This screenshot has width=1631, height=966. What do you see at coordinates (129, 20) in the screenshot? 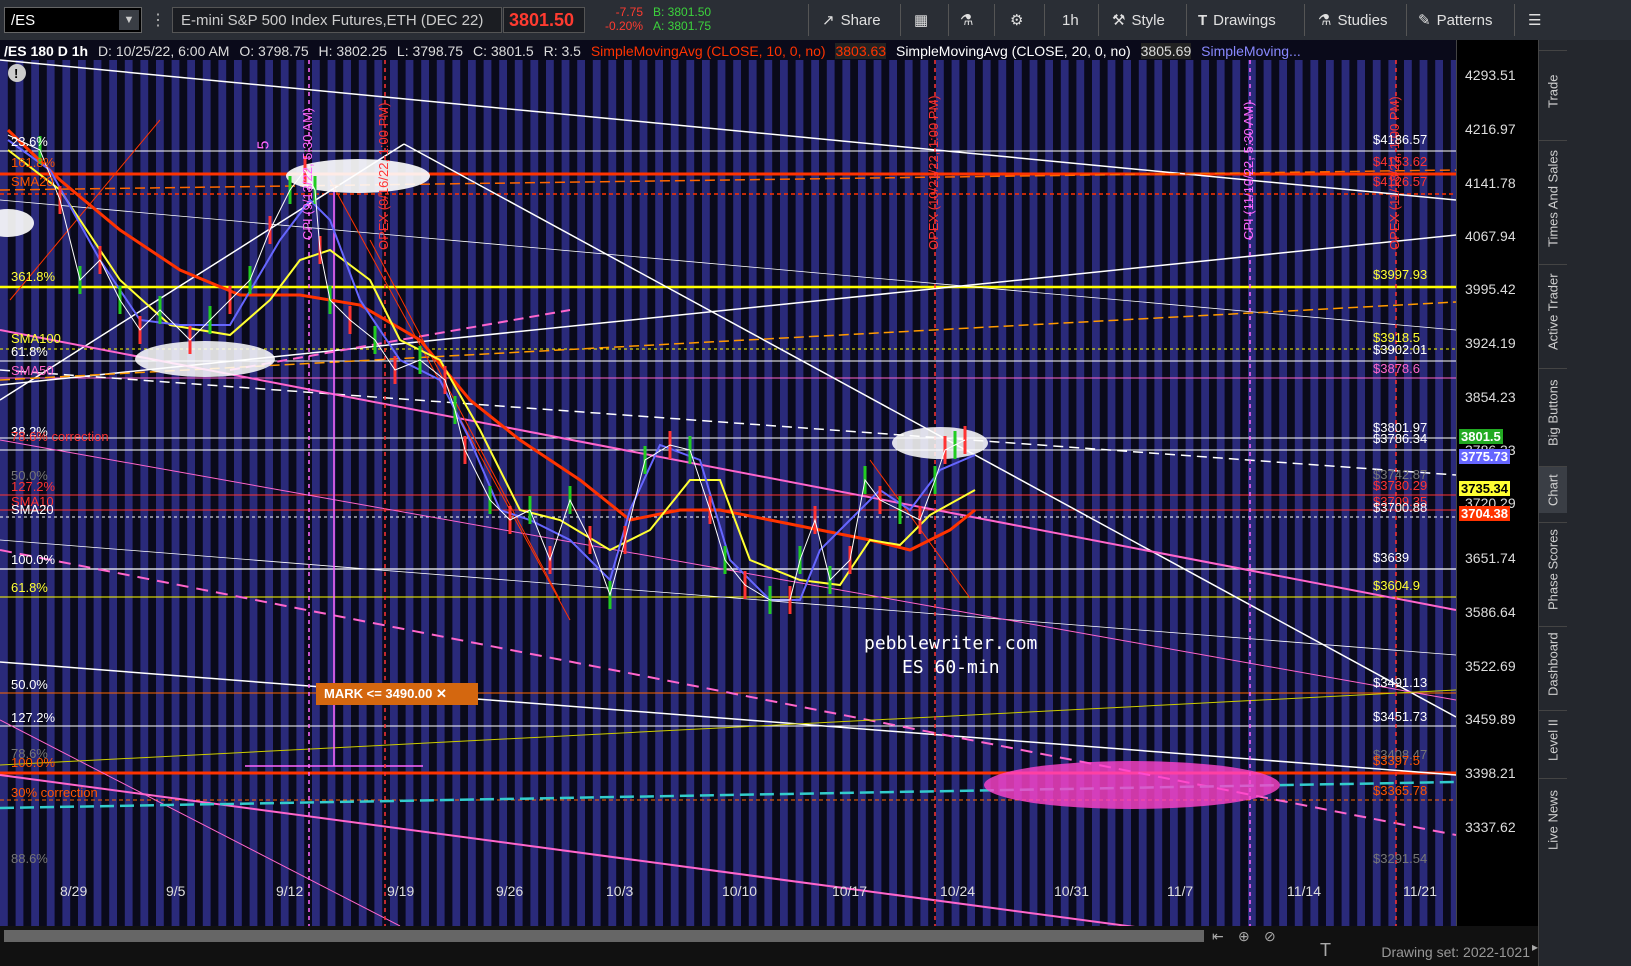
I see `chevron-down-icon: ▼` at bounding box center [129, 20].